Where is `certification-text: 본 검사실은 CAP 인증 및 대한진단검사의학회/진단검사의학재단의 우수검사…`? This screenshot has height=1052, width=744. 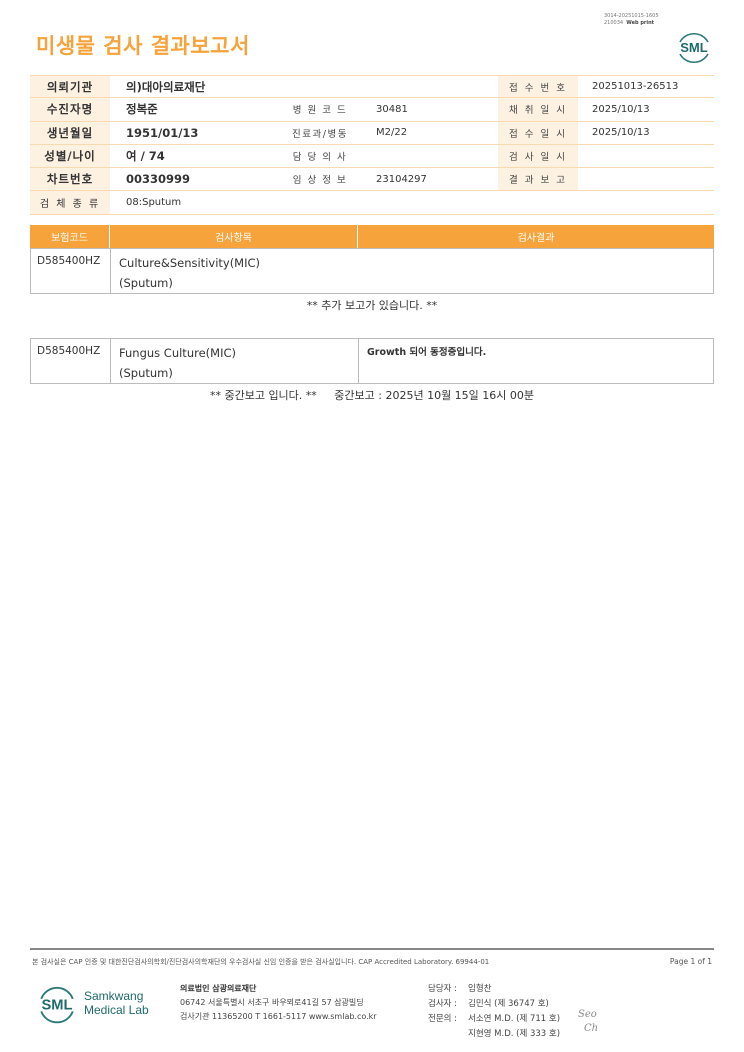 certification-text: 본 검사실은 CAP 인증 및 대한진단검사의학회/진단검사의학재단의 우수검사… is located at coordinates (261, 962).